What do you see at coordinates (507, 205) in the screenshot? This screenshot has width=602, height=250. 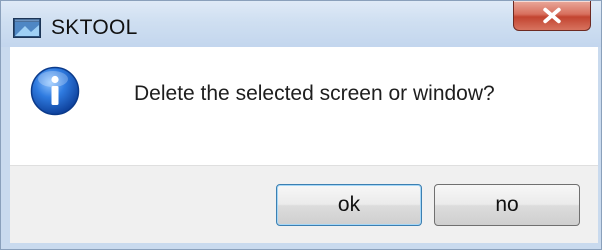 I see `no-button: no` at bounding box center [507, 205].